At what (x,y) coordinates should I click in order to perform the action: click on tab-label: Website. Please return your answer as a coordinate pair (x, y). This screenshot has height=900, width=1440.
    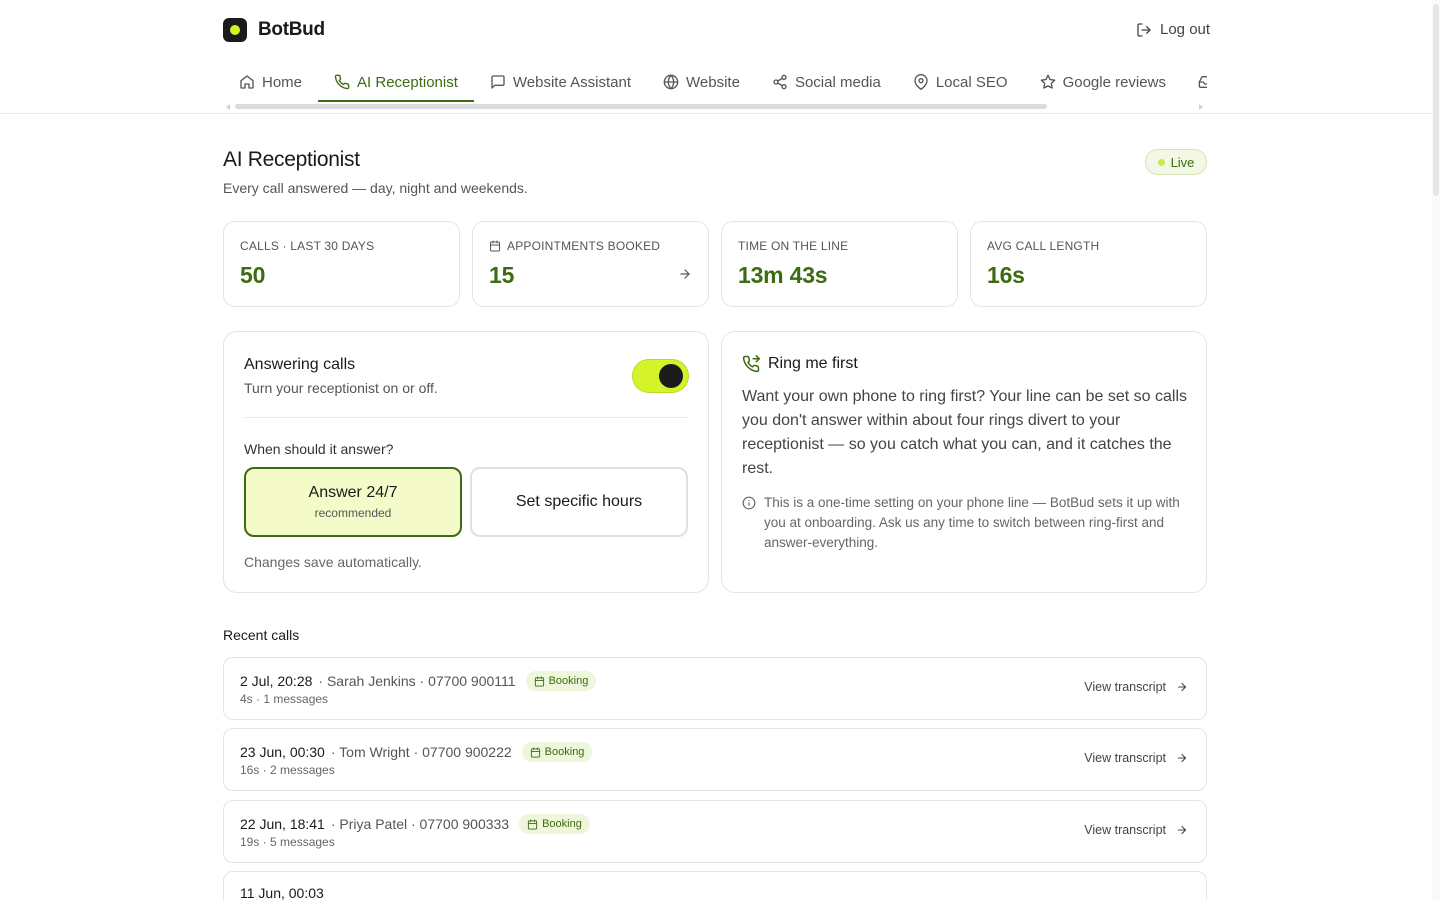
    Looking at the image, I should click on (713, 82).